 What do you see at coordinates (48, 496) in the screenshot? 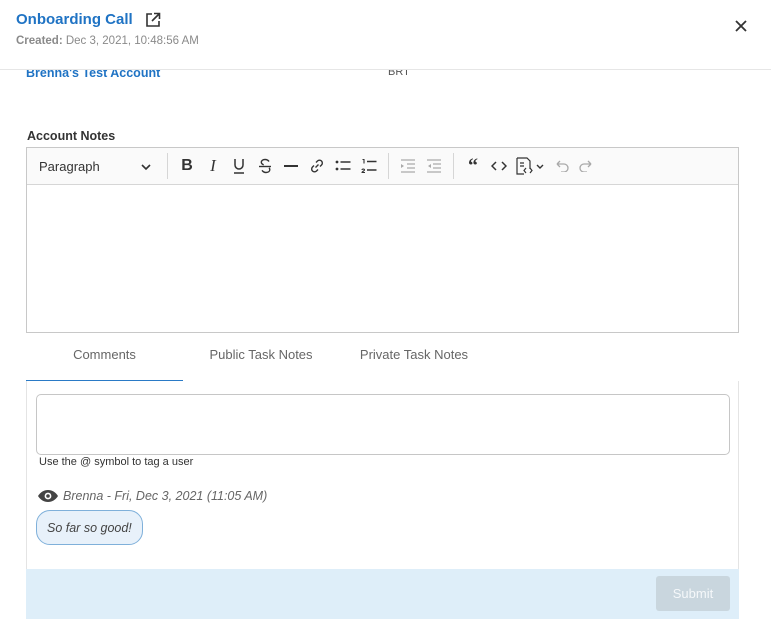
I see `eye-icon` at bounding box center [48, 496].